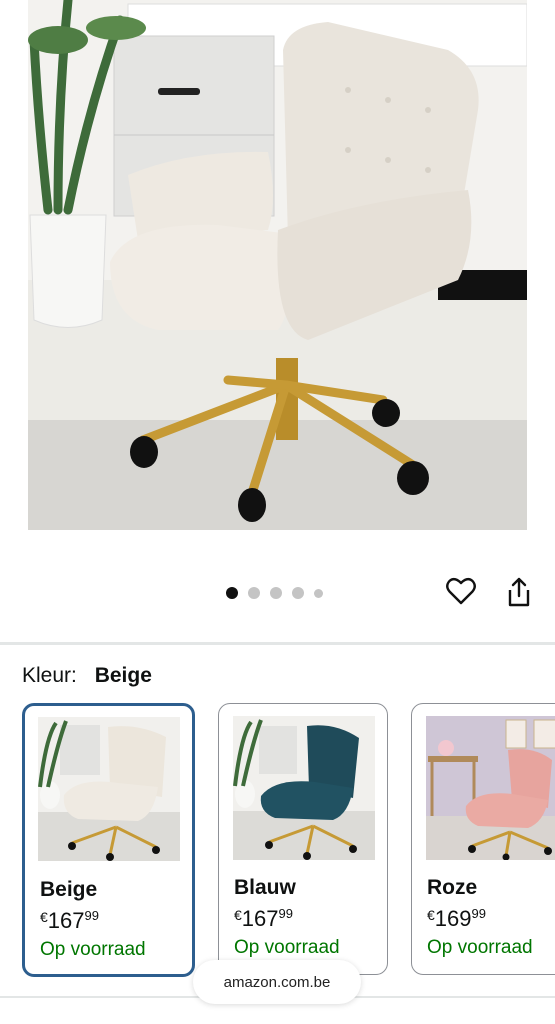 This screenshot has height=1024, width=555. What do you see at coordinates (304, 788) in the screenshot?
I see `color-thumbnail-blauw` at bounding box center [304, 788].